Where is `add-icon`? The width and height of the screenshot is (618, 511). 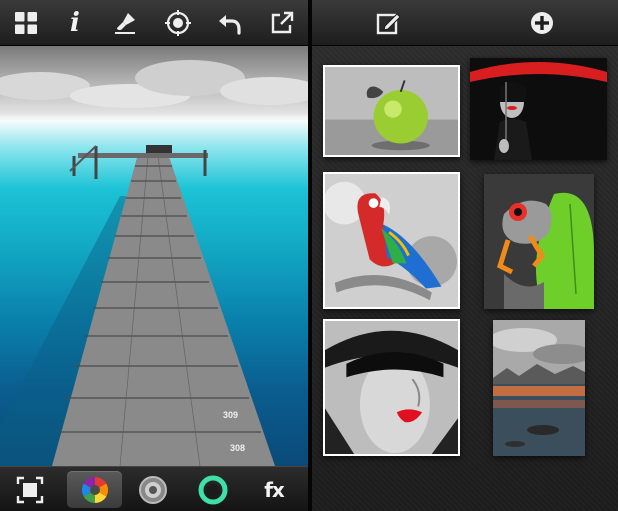
add-icon is located at coordinates (542, 23).